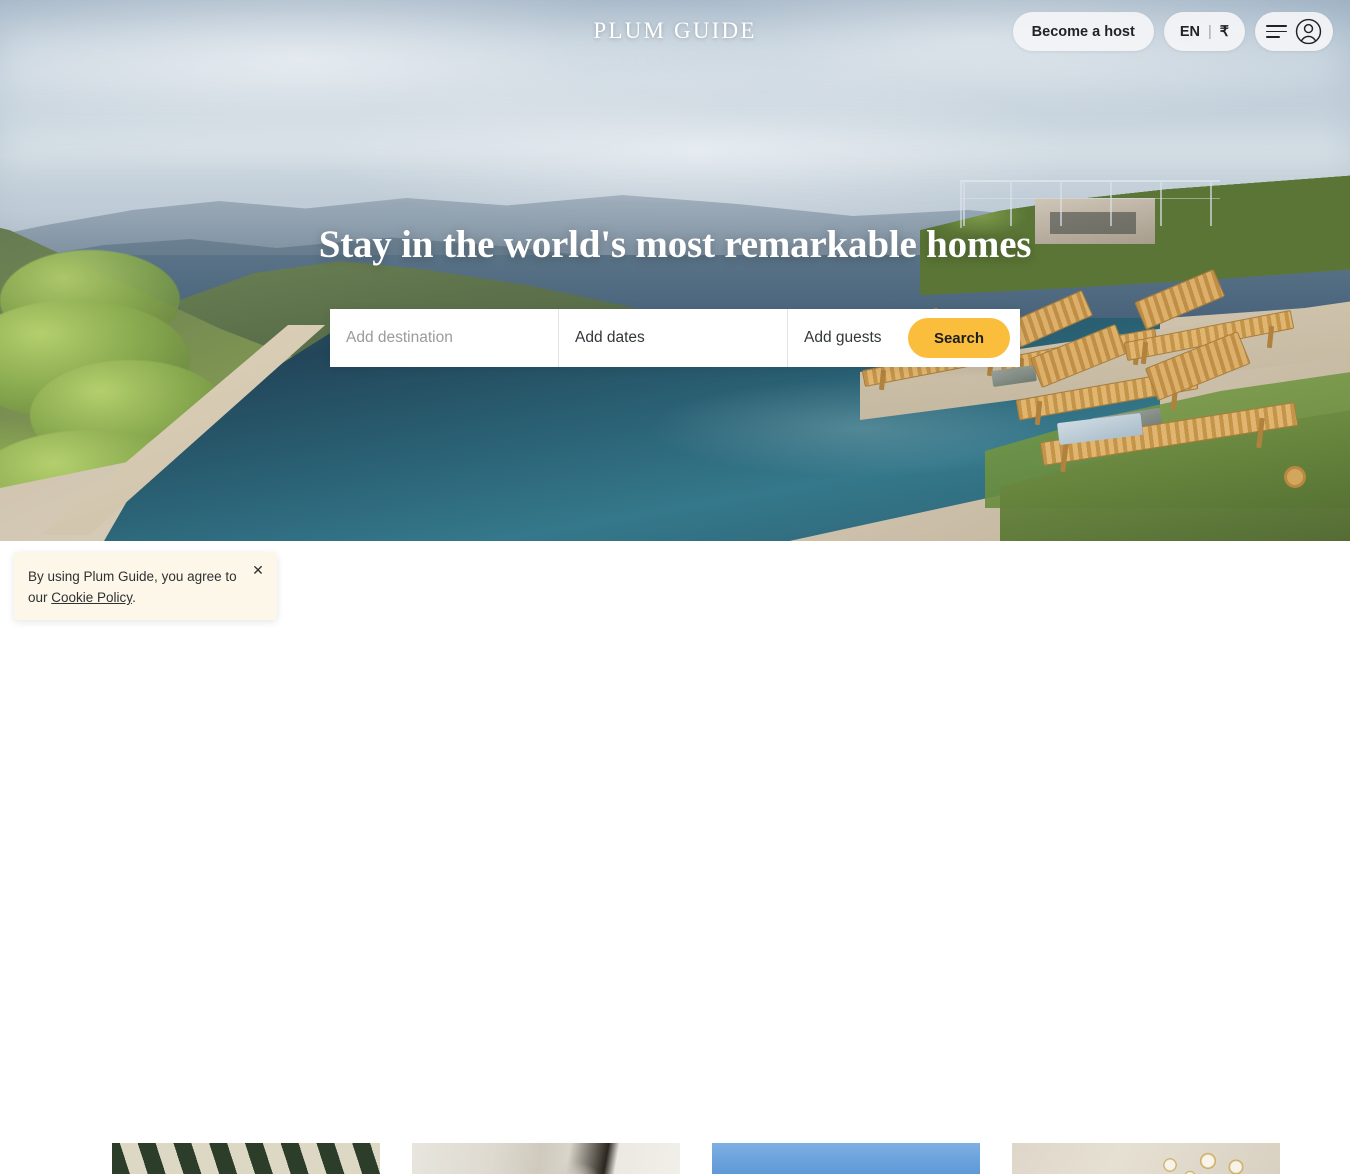  What do you see at coordinates (444, 338) in the screenshot?
I see `destination-input: Add destination` at bounding box center [444, 338].